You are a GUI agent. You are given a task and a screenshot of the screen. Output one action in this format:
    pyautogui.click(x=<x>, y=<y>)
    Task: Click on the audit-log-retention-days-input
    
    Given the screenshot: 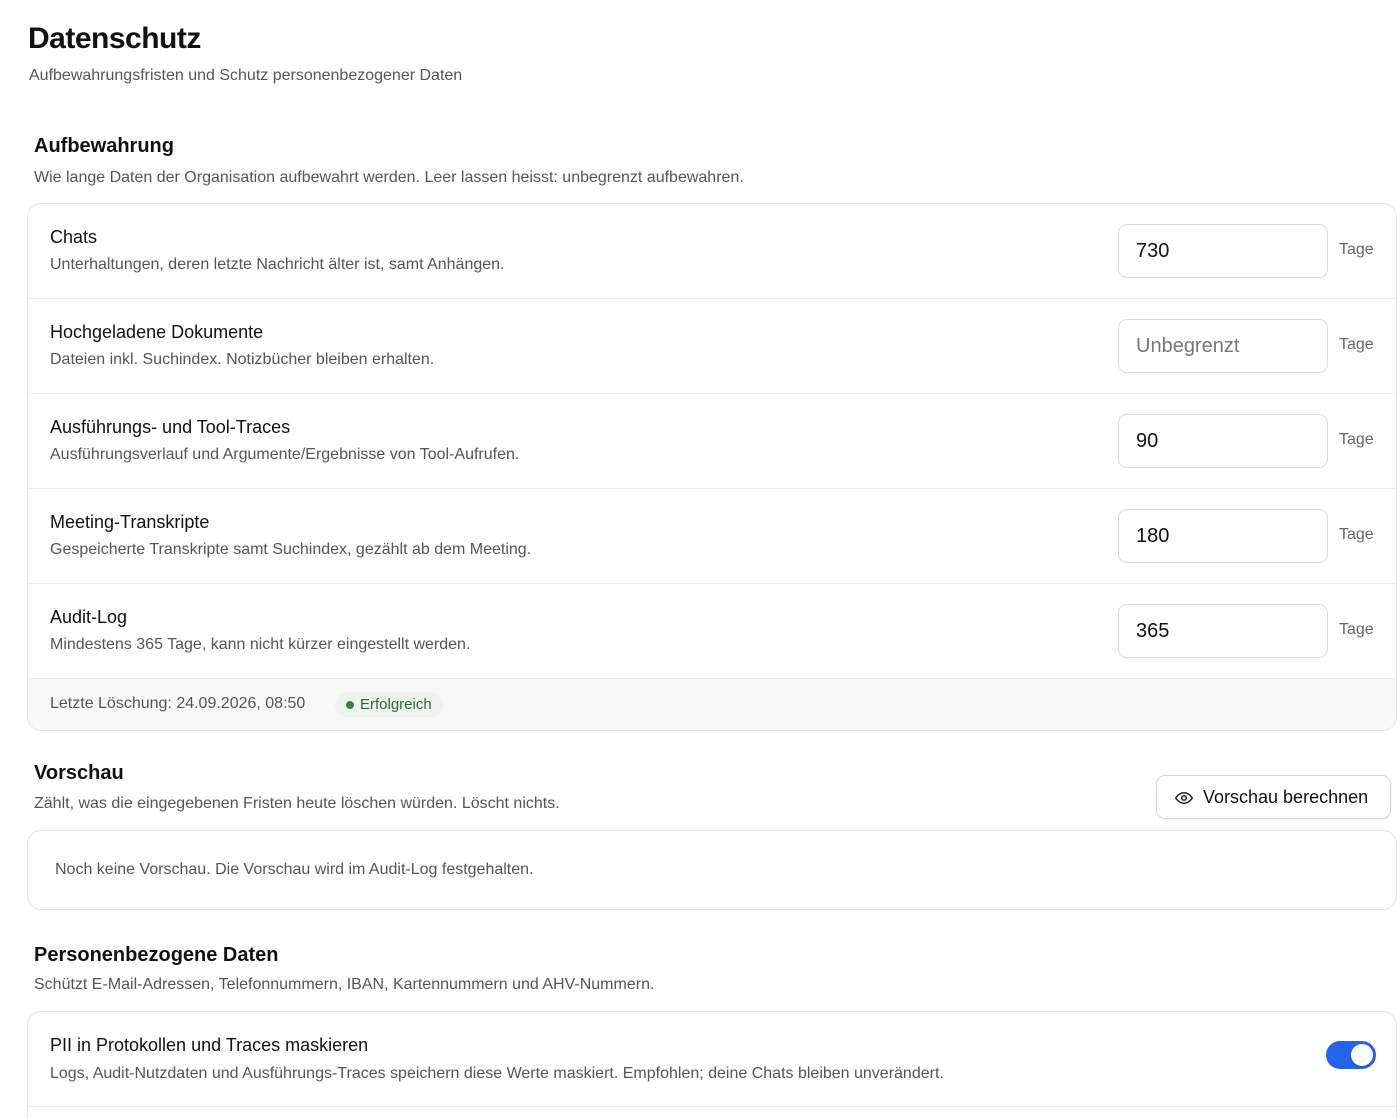 What is the action you would take?
    pyautogui.click(x=1223, y=631)
    